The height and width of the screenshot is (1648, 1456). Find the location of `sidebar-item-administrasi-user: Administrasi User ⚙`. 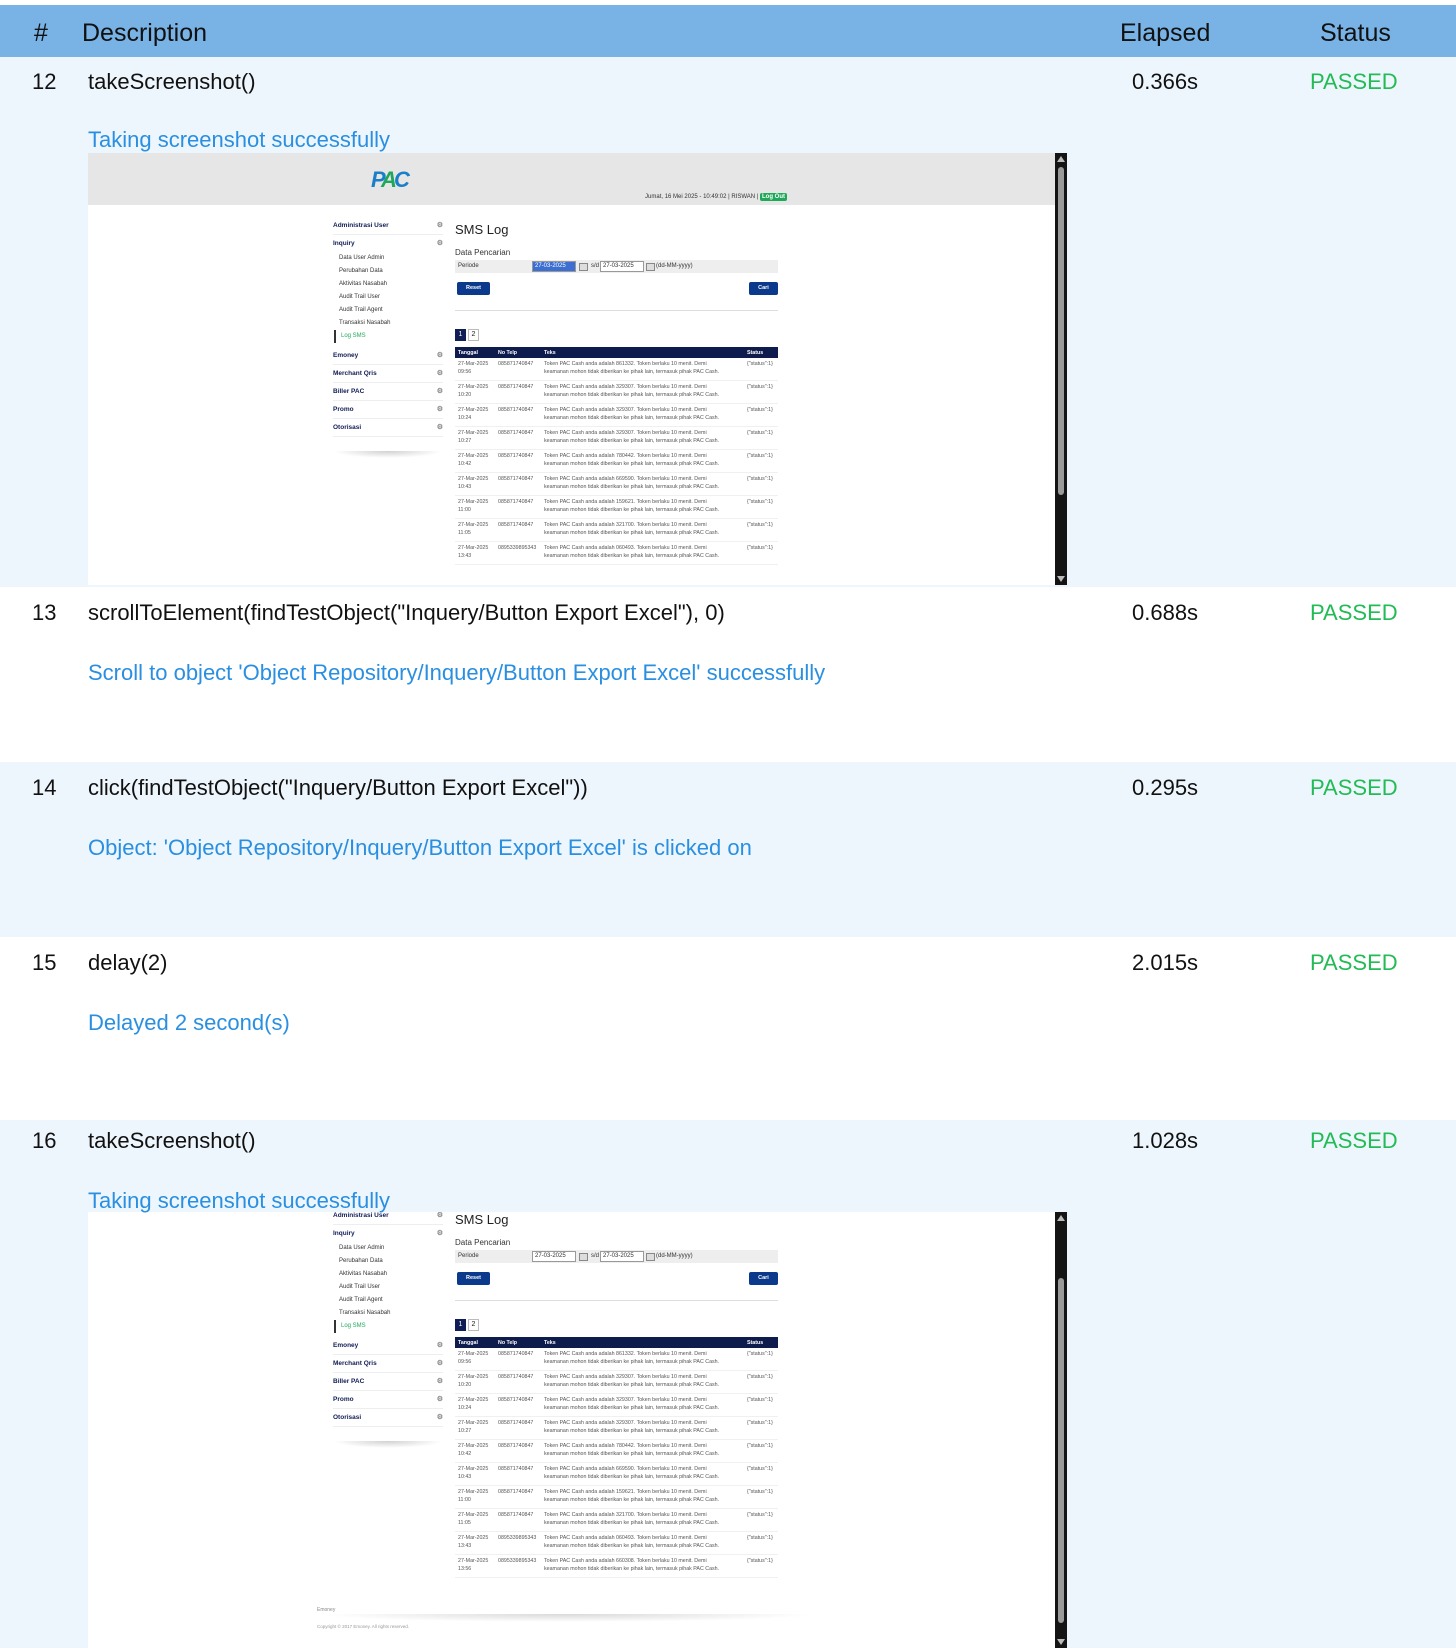

sidebar-item-administrasi-user: Administrasi User ⚙ is located at coordinates (388, 226).